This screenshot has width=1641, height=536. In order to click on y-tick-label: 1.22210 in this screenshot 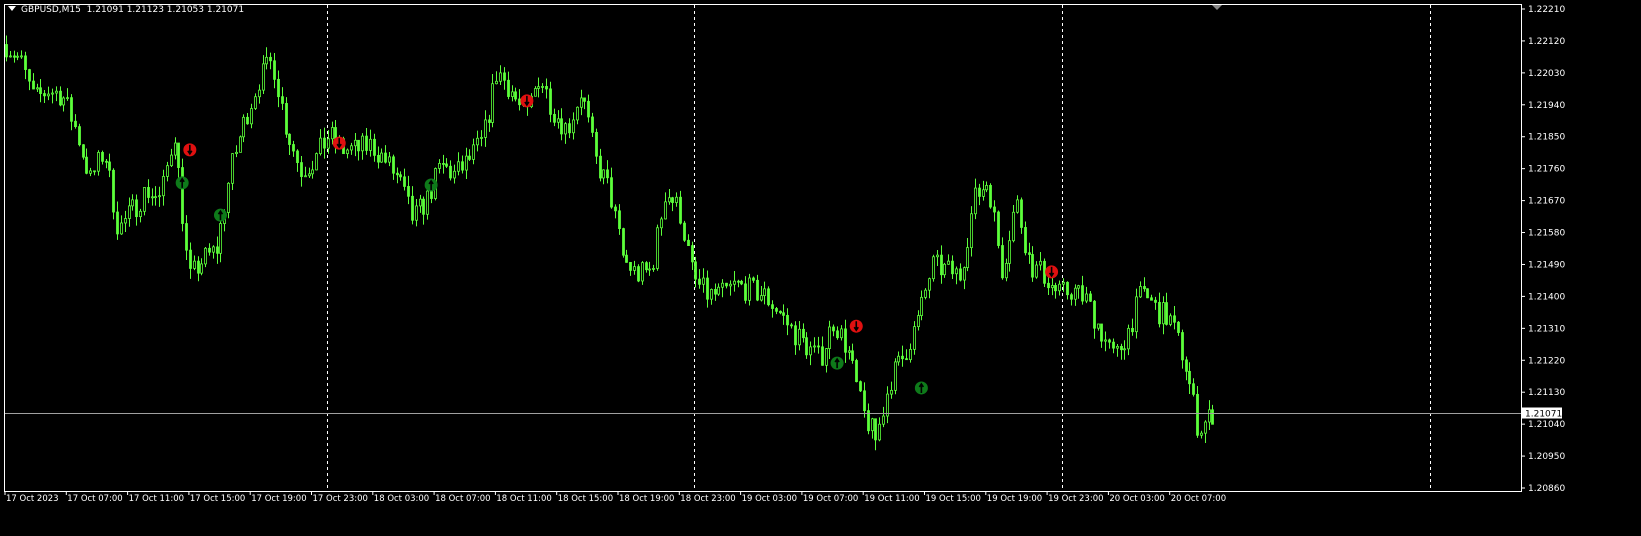, I will do `click(1546, 10)`.